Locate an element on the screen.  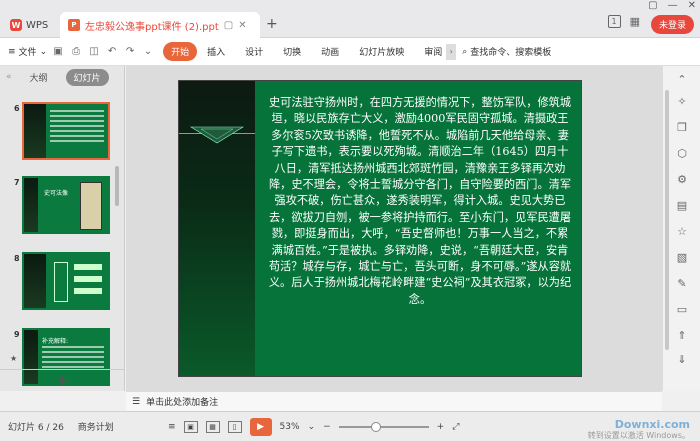
tab-pin-icon: ▢ is located at coordinates (228, 25).